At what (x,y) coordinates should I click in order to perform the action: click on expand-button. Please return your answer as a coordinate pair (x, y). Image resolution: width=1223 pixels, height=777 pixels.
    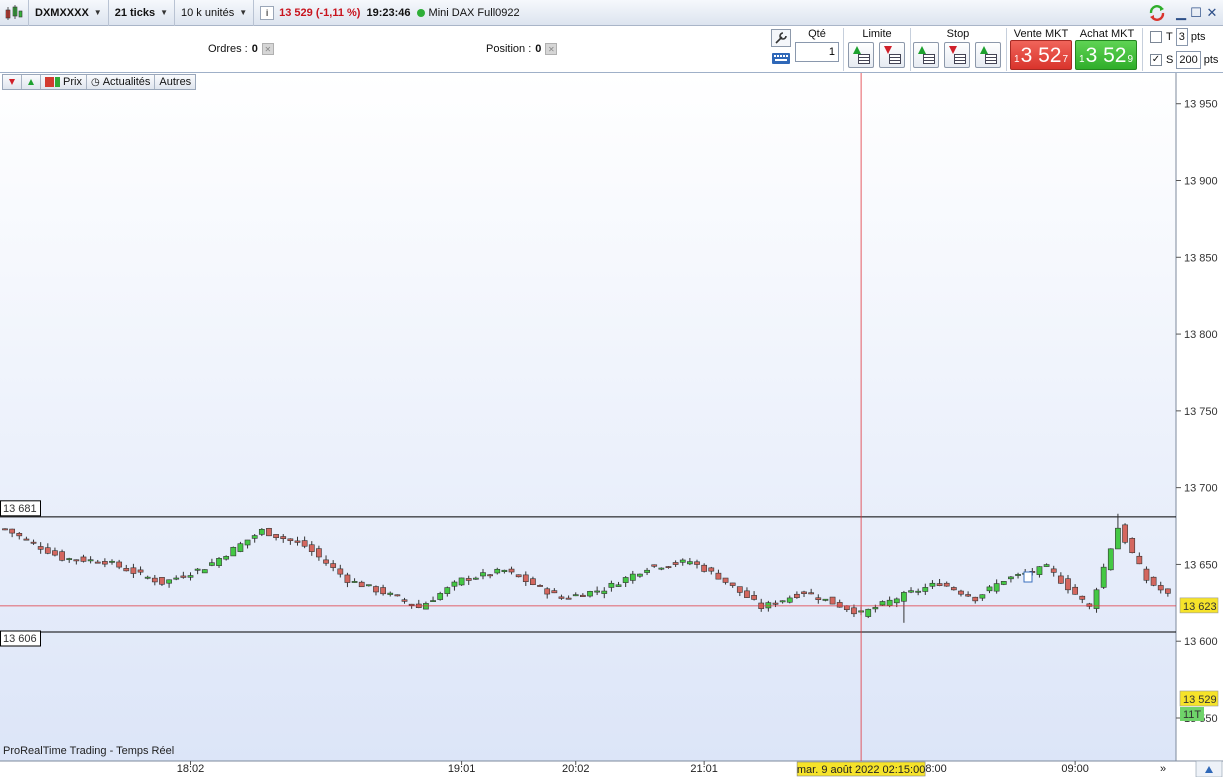
    Looking at the image, I should click on (31, 82).